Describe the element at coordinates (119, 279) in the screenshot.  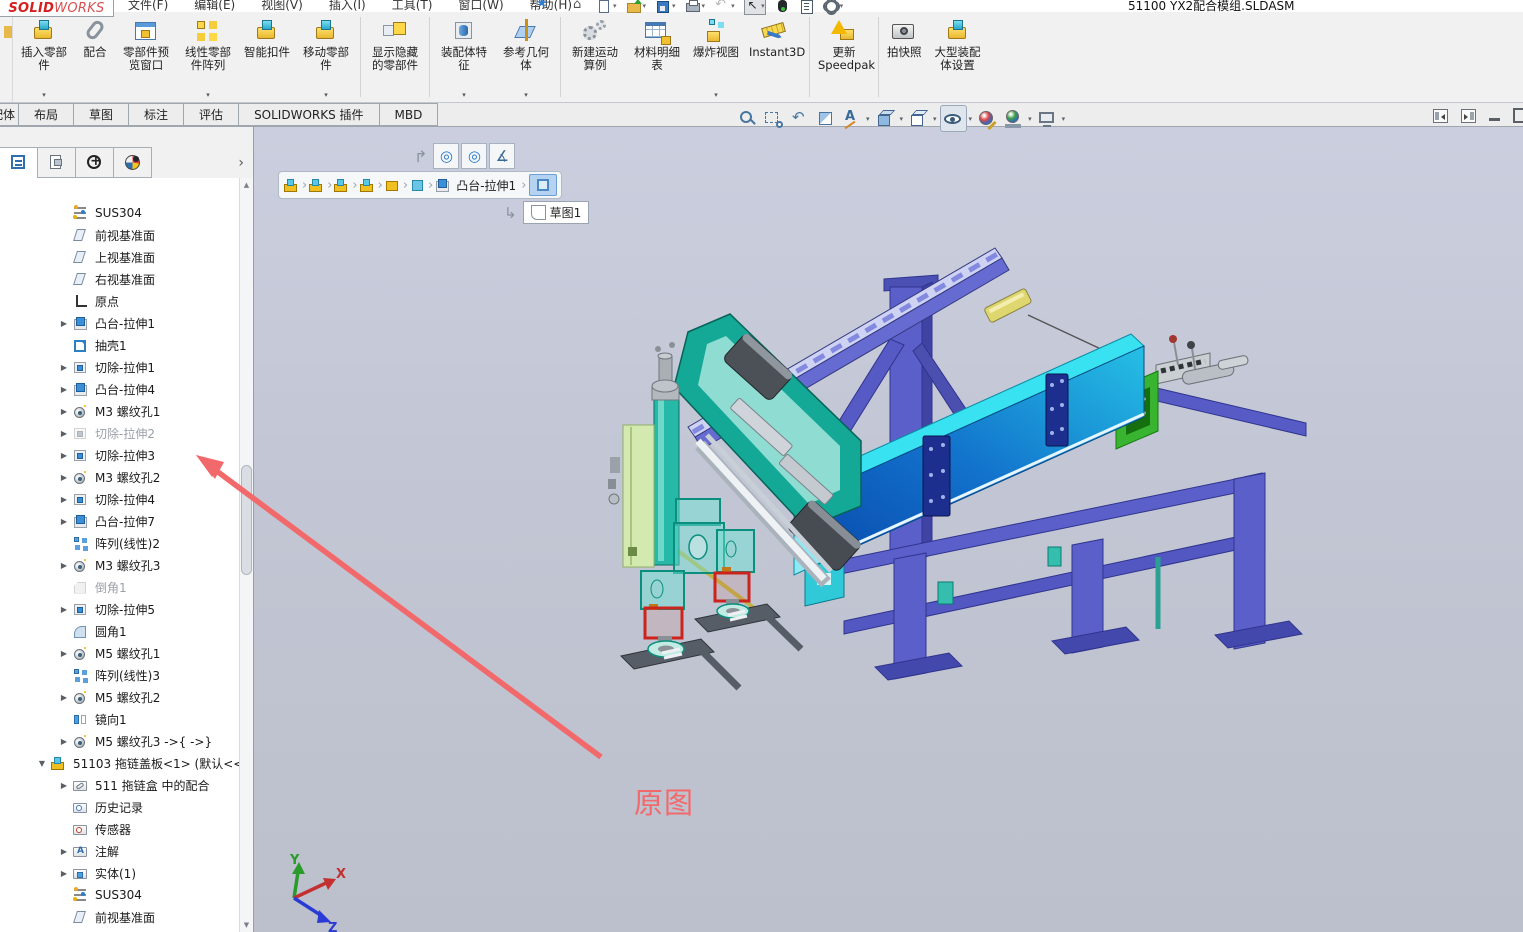
I see `tree-row: 右视基准面` at that location.